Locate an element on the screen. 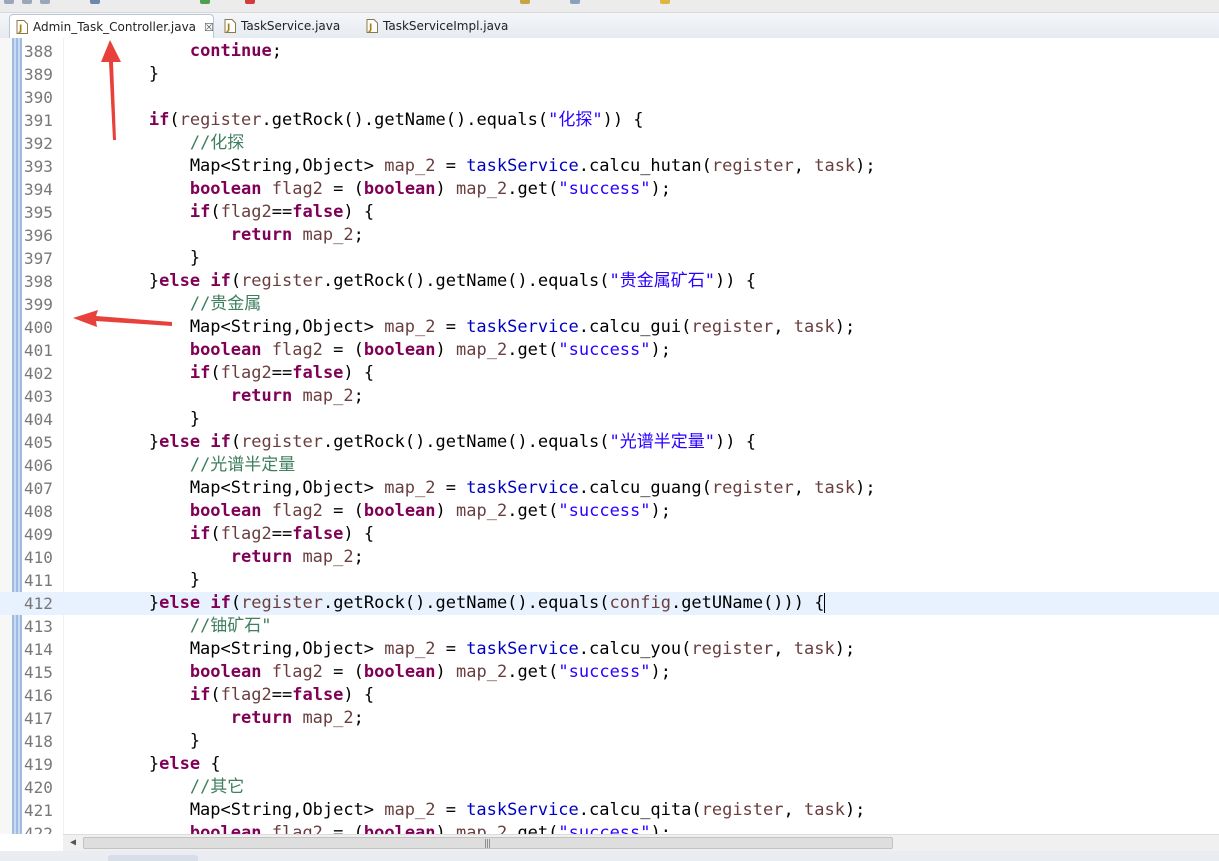  code-line: 409 if(flag2==false) { is located at coordinates (609, 534).